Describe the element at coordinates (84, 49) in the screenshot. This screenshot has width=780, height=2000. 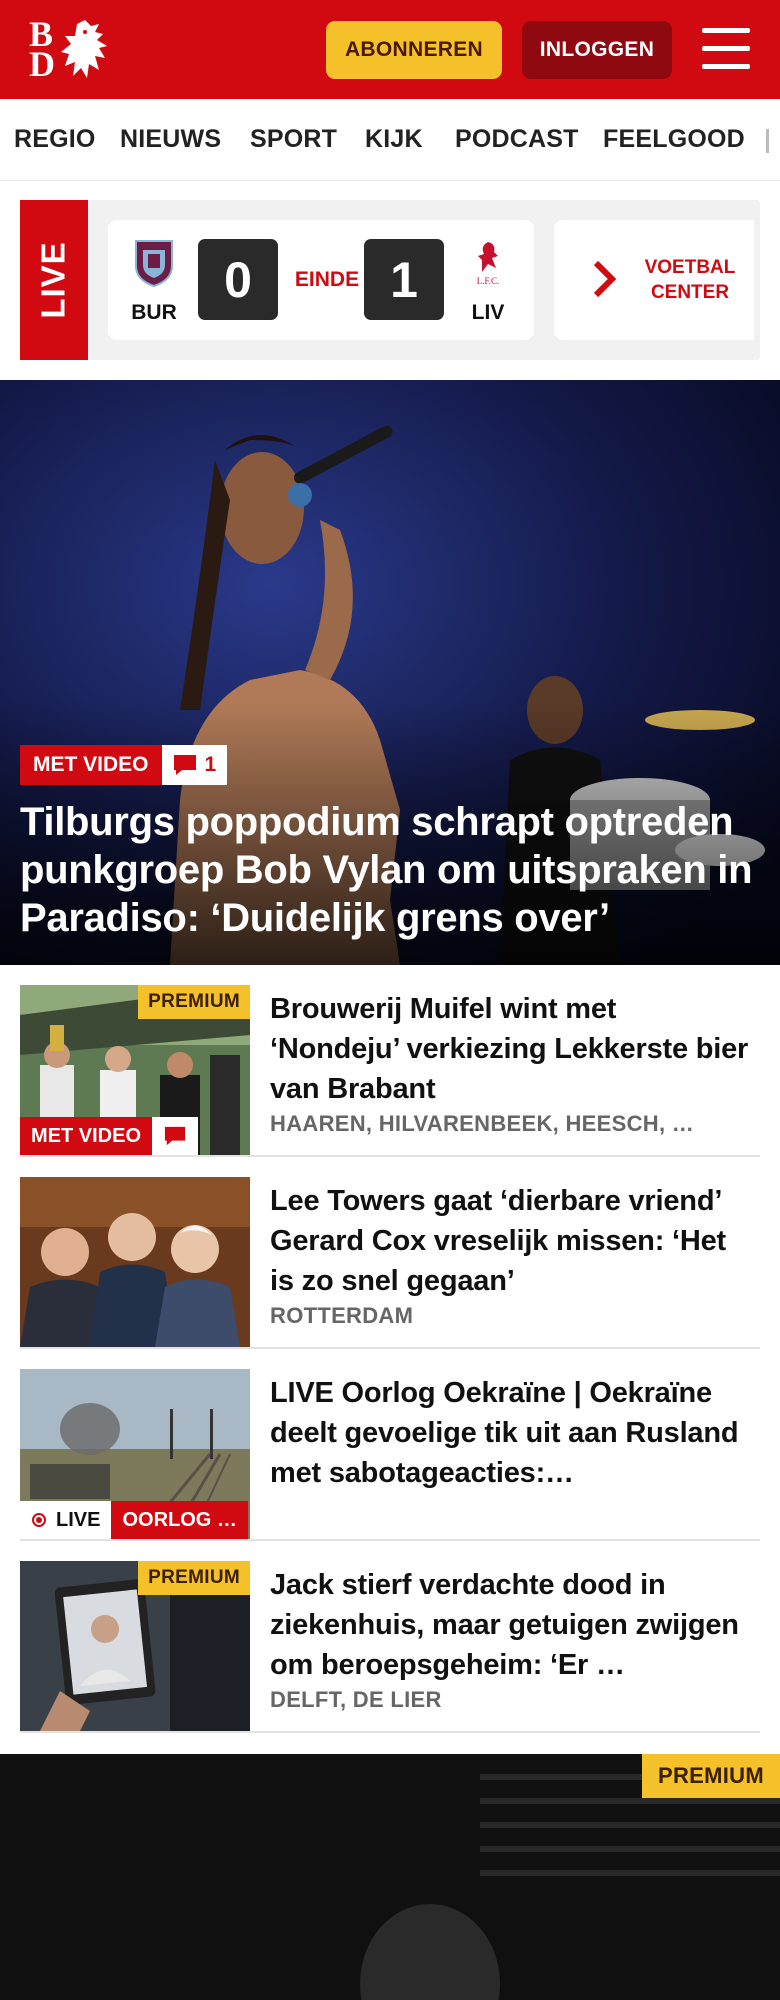
I see `lion-icon` at that location.